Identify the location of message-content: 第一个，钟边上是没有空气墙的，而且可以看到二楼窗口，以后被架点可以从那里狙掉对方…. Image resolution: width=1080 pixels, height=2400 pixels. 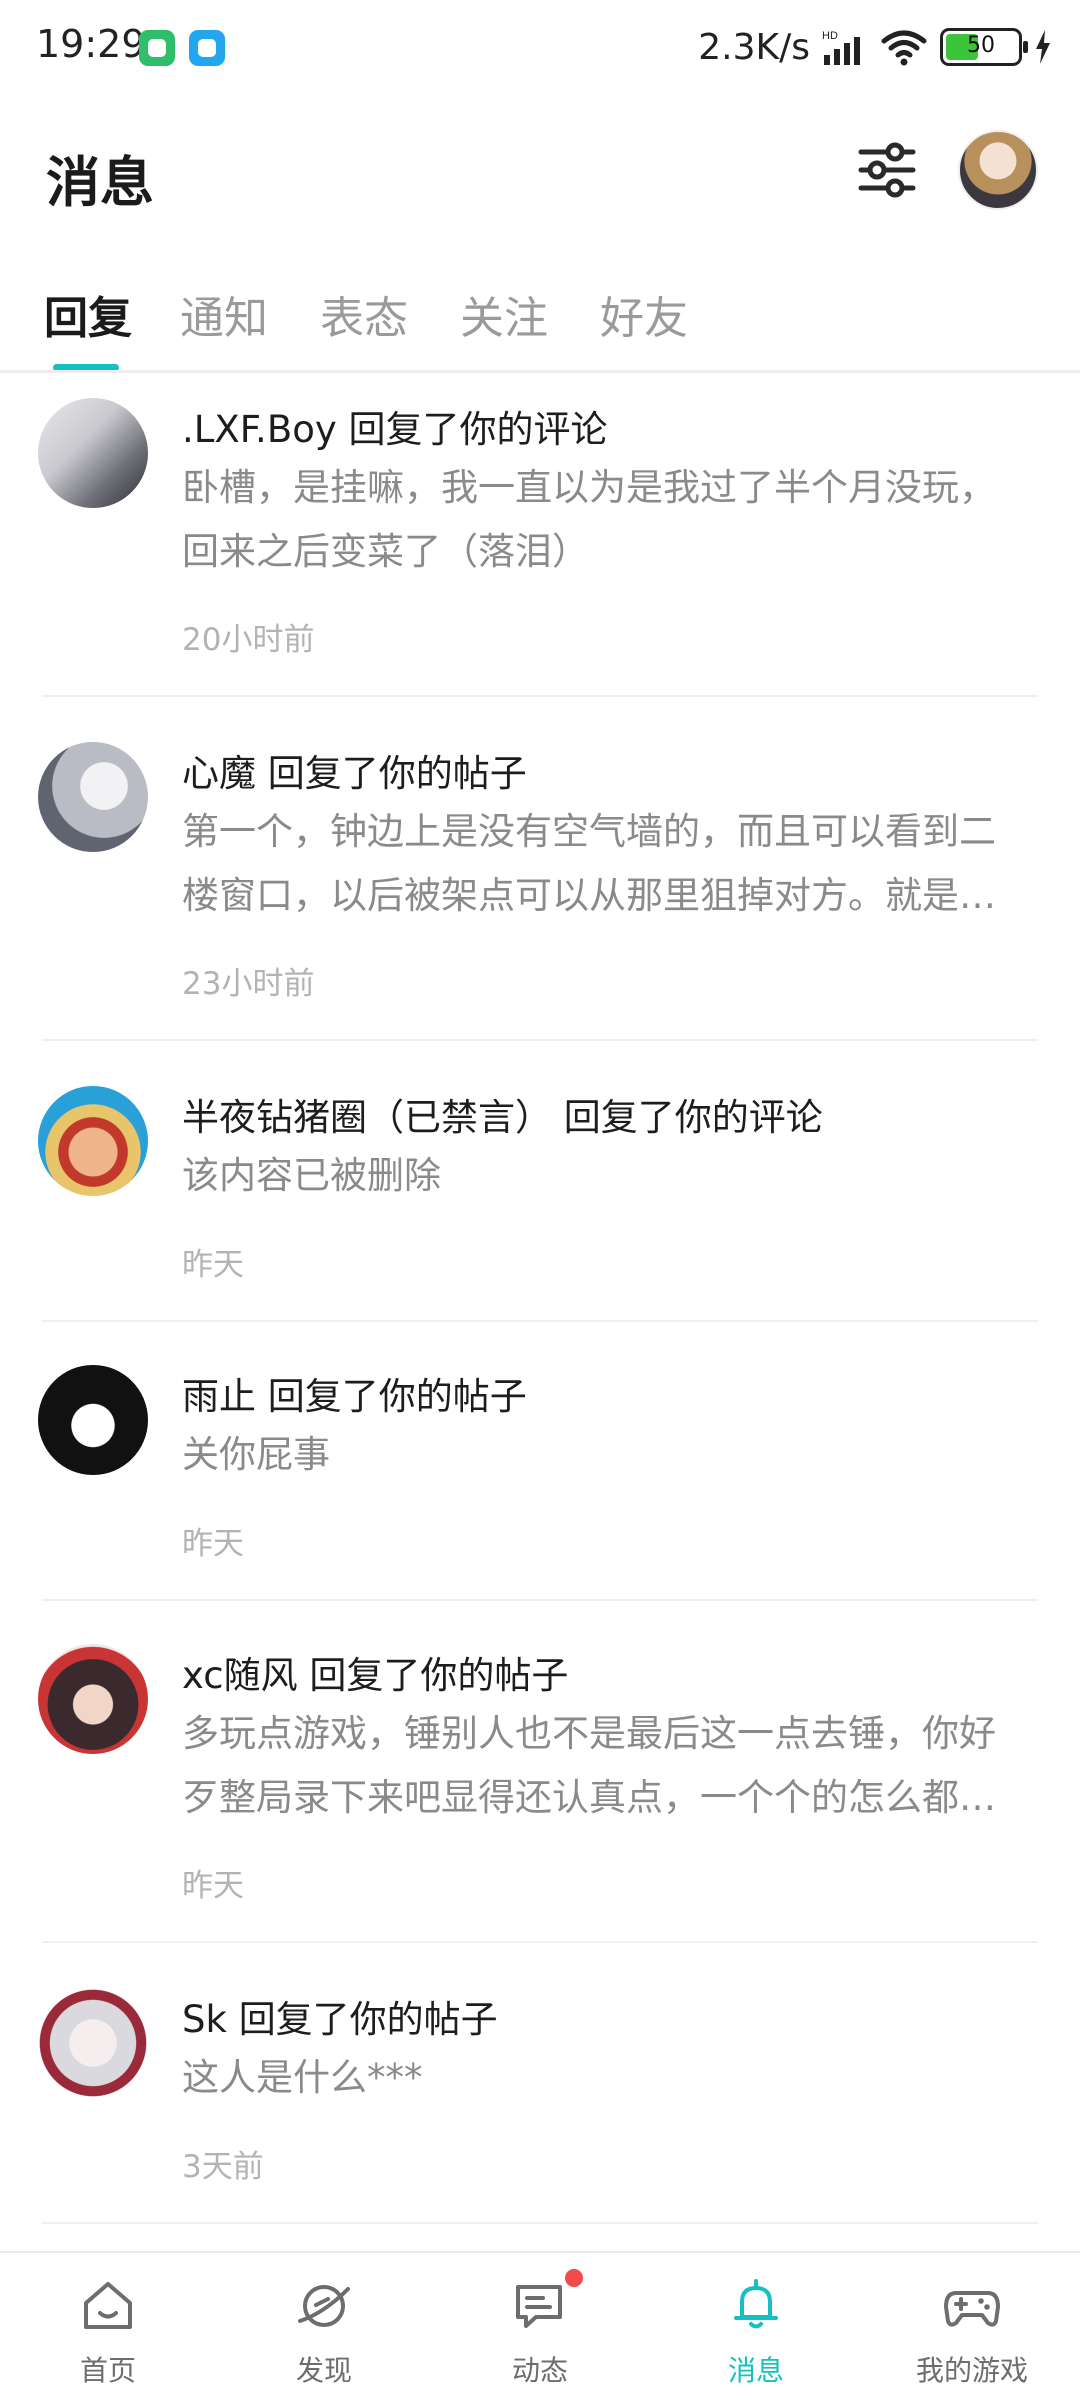
(589, 863).